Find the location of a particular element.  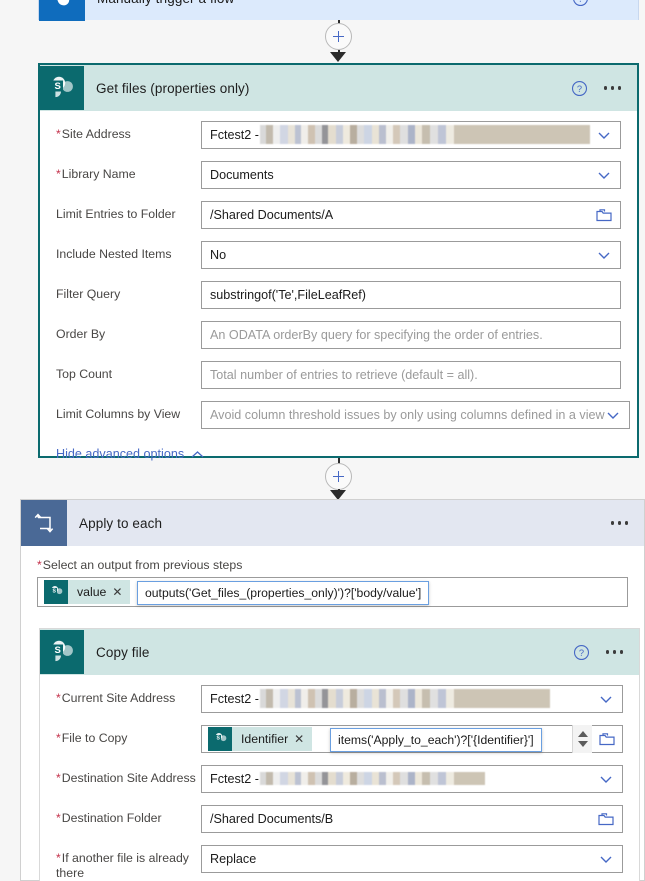

apply-to-each-header-actions is located at coordinates (627, 523).